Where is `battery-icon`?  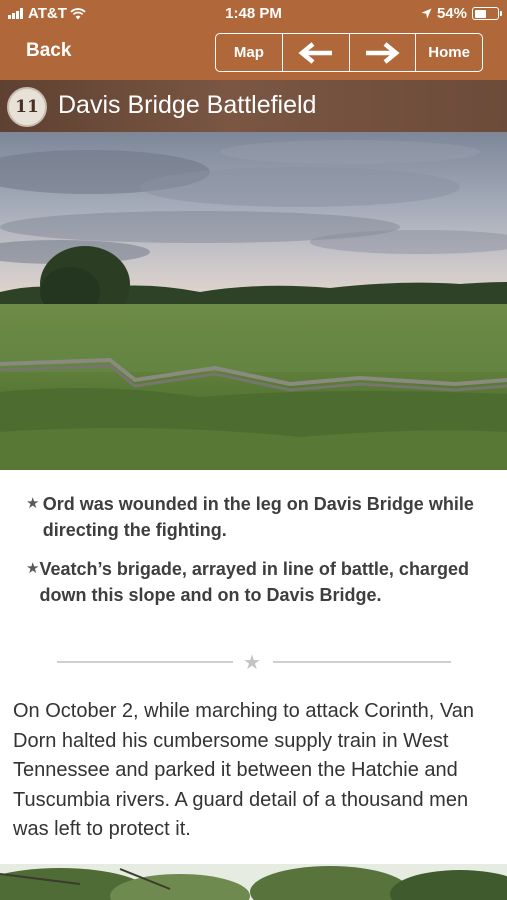 battery-icon is located at coordinates (487, 13).